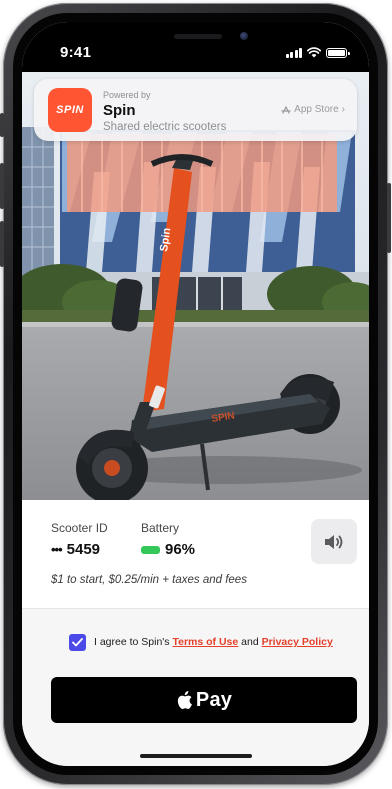 The image size is (392, 789). I want to click on pricing-text: $1 to start, $0.25/min + taxes and fees, so click(149, 580).